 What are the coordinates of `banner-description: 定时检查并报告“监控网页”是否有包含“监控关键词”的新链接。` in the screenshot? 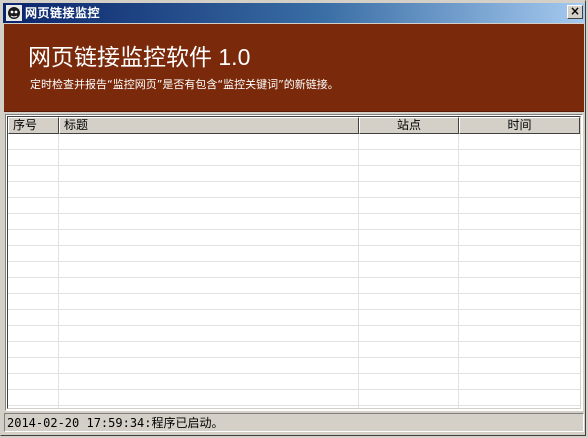 It's located at (184, 84).